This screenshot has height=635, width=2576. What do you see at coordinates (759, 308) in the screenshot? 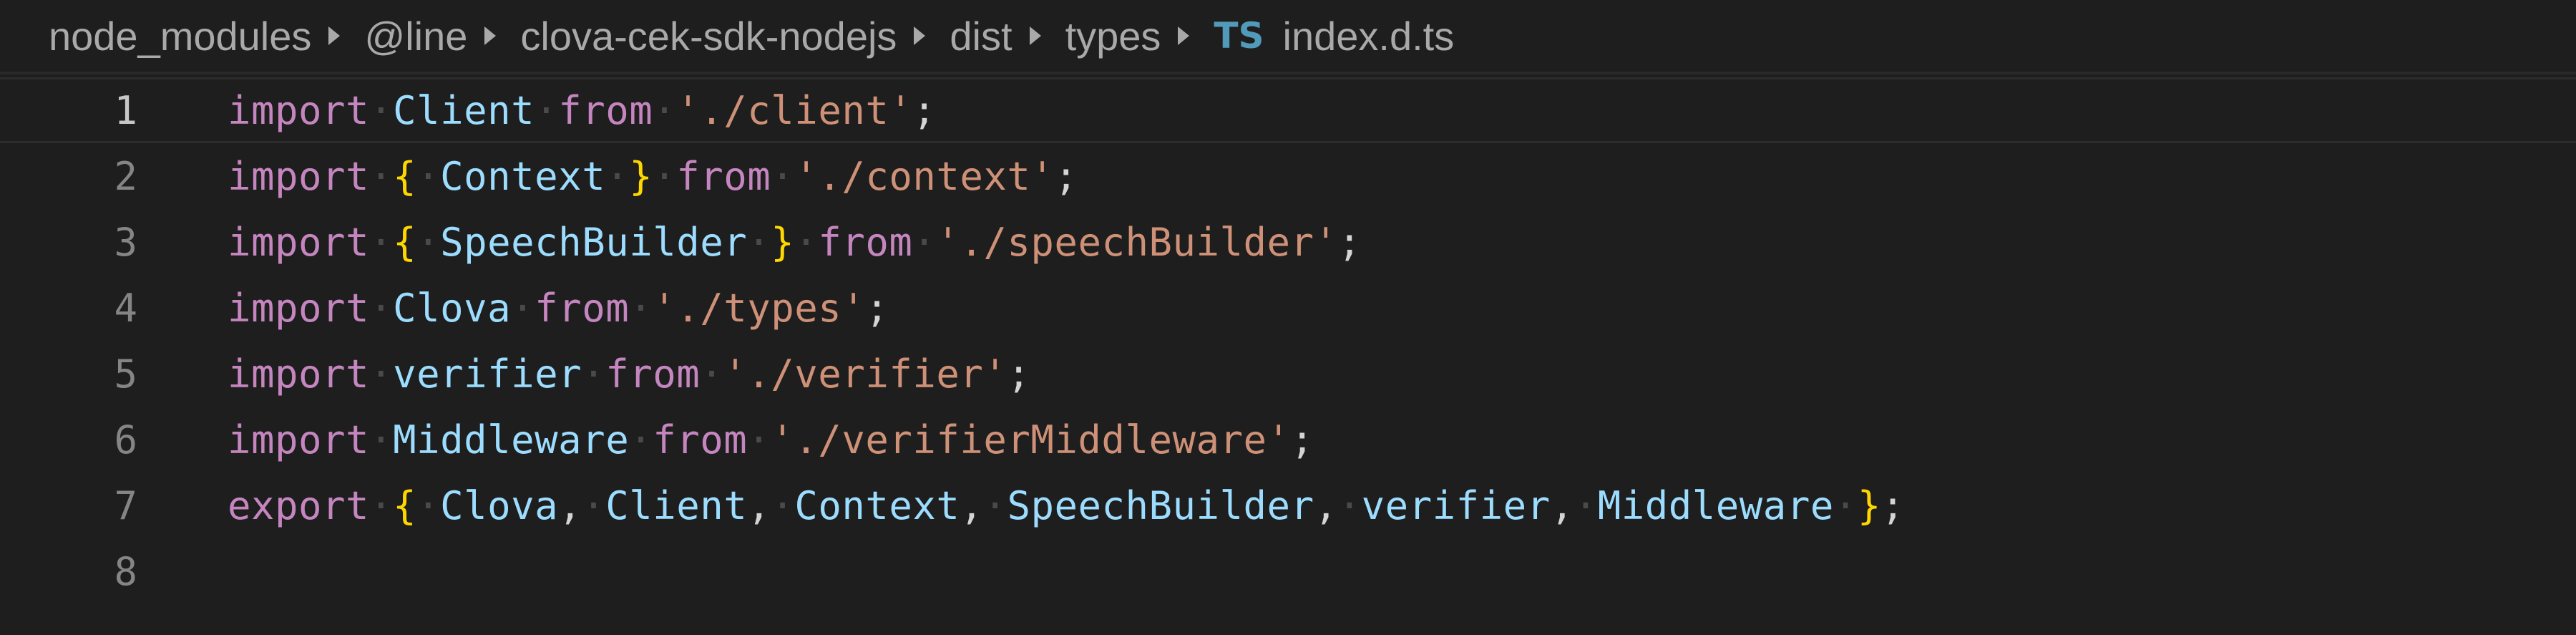
I see `string-token: './types'` at bounding box center [759, 308].